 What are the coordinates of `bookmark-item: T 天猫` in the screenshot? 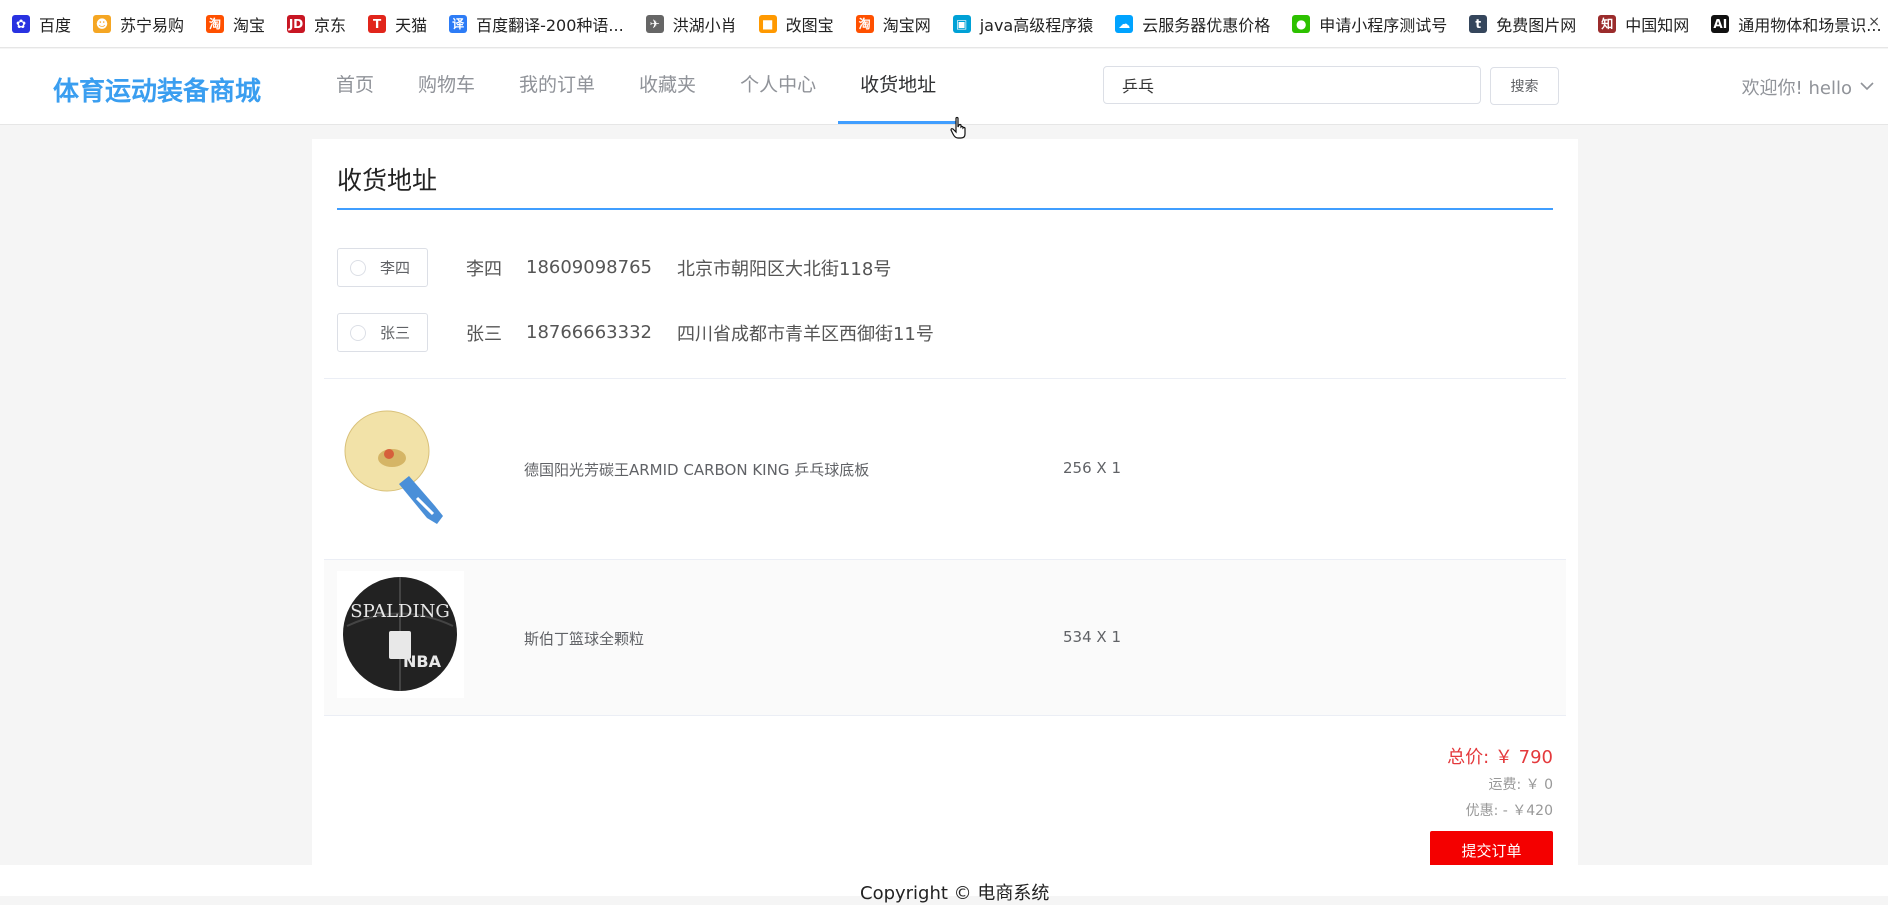 It's located at (397, 24).